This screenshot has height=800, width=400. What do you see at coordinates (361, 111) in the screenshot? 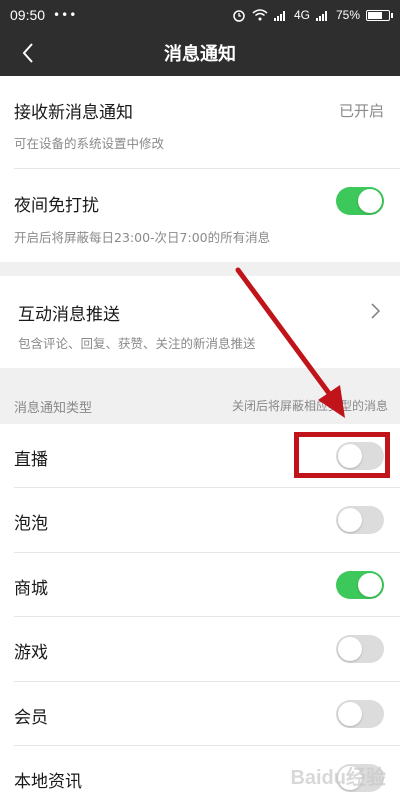
I see `receive-notifications-status: 已开启` at bounding box center [361, 111].